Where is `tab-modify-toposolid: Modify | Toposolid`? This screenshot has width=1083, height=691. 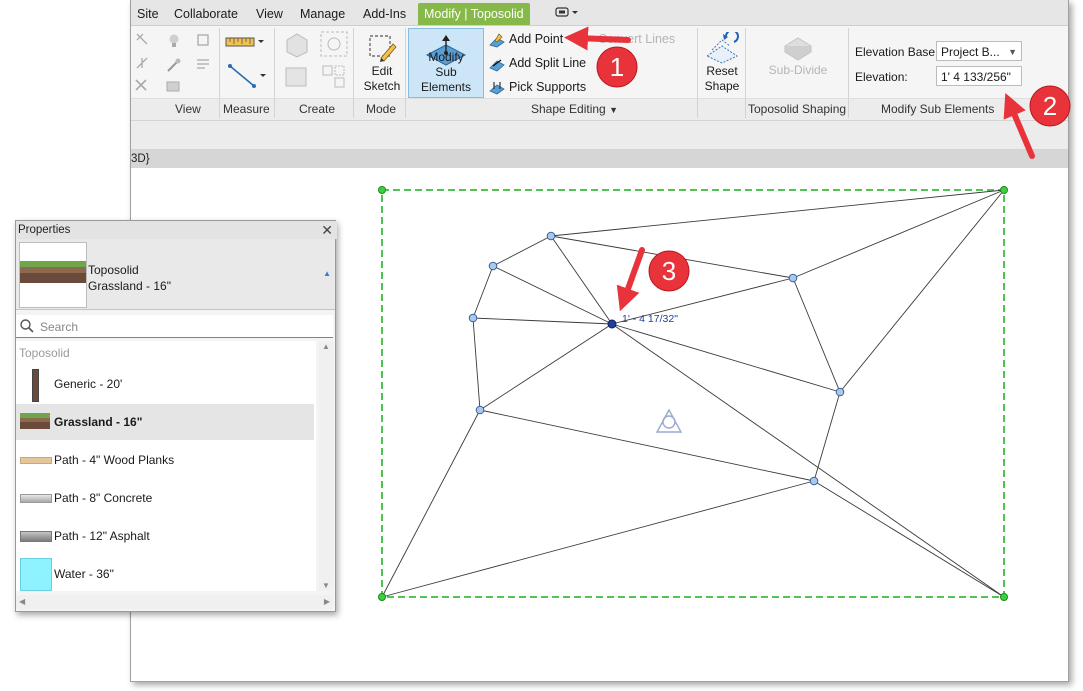
tab-modify-toposolid: Modify | Toposolid is located at coordinates (474, 14).